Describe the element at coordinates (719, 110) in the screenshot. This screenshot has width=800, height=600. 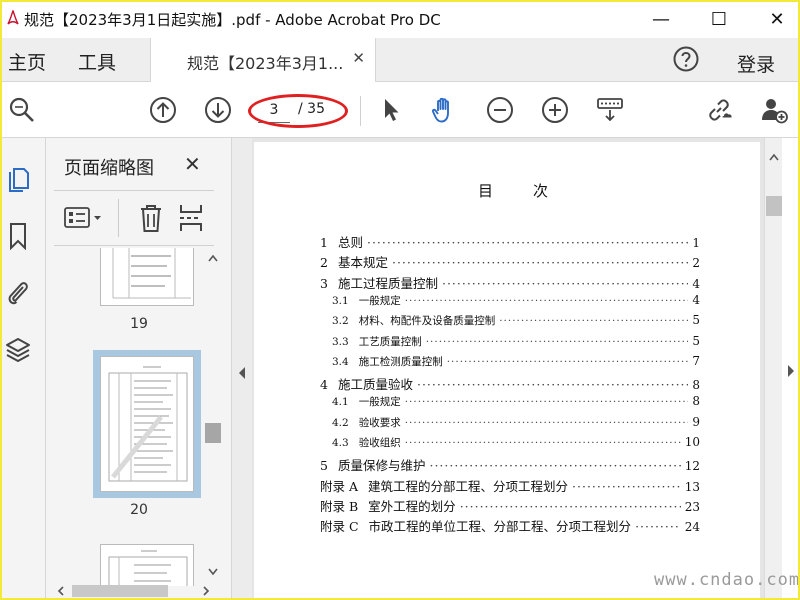
I see `share-link-icon` at that location.